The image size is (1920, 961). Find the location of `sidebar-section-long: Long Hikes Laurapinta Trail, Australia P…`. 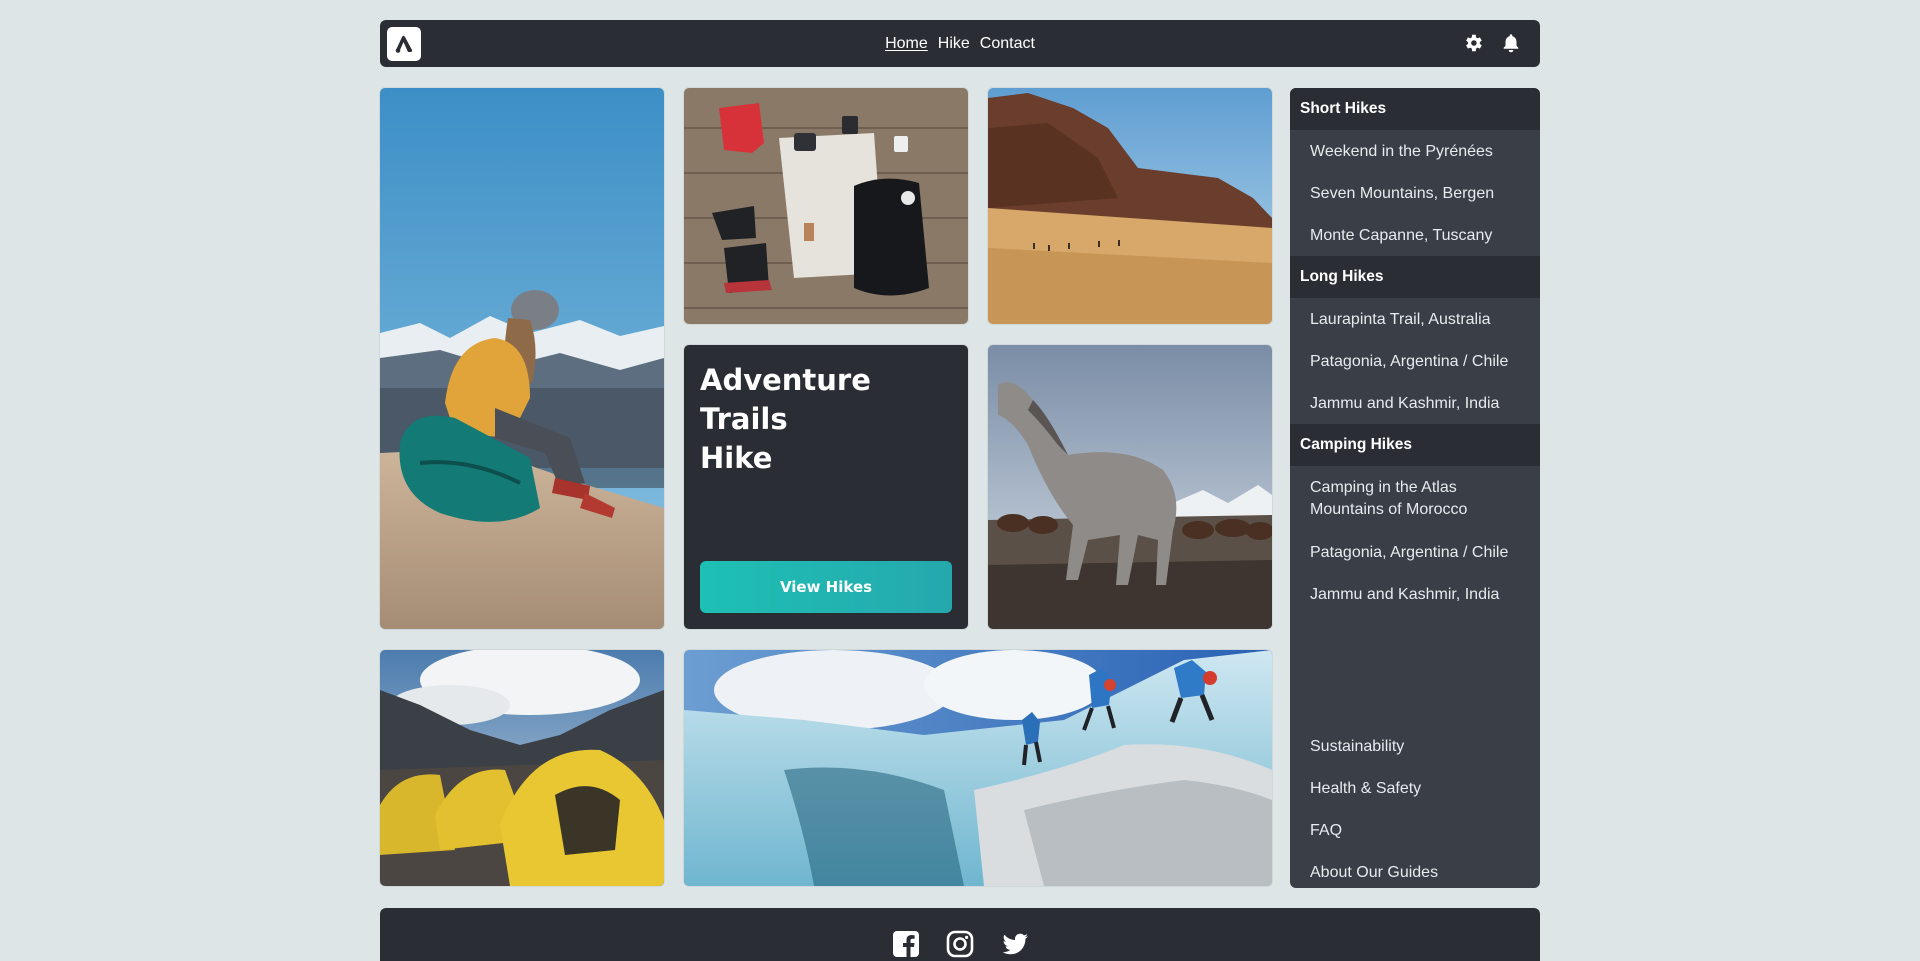

sidebar-section-long: Long Hikes Laurapinta Trail, Australia P… is located at coordinates (1415, 340).